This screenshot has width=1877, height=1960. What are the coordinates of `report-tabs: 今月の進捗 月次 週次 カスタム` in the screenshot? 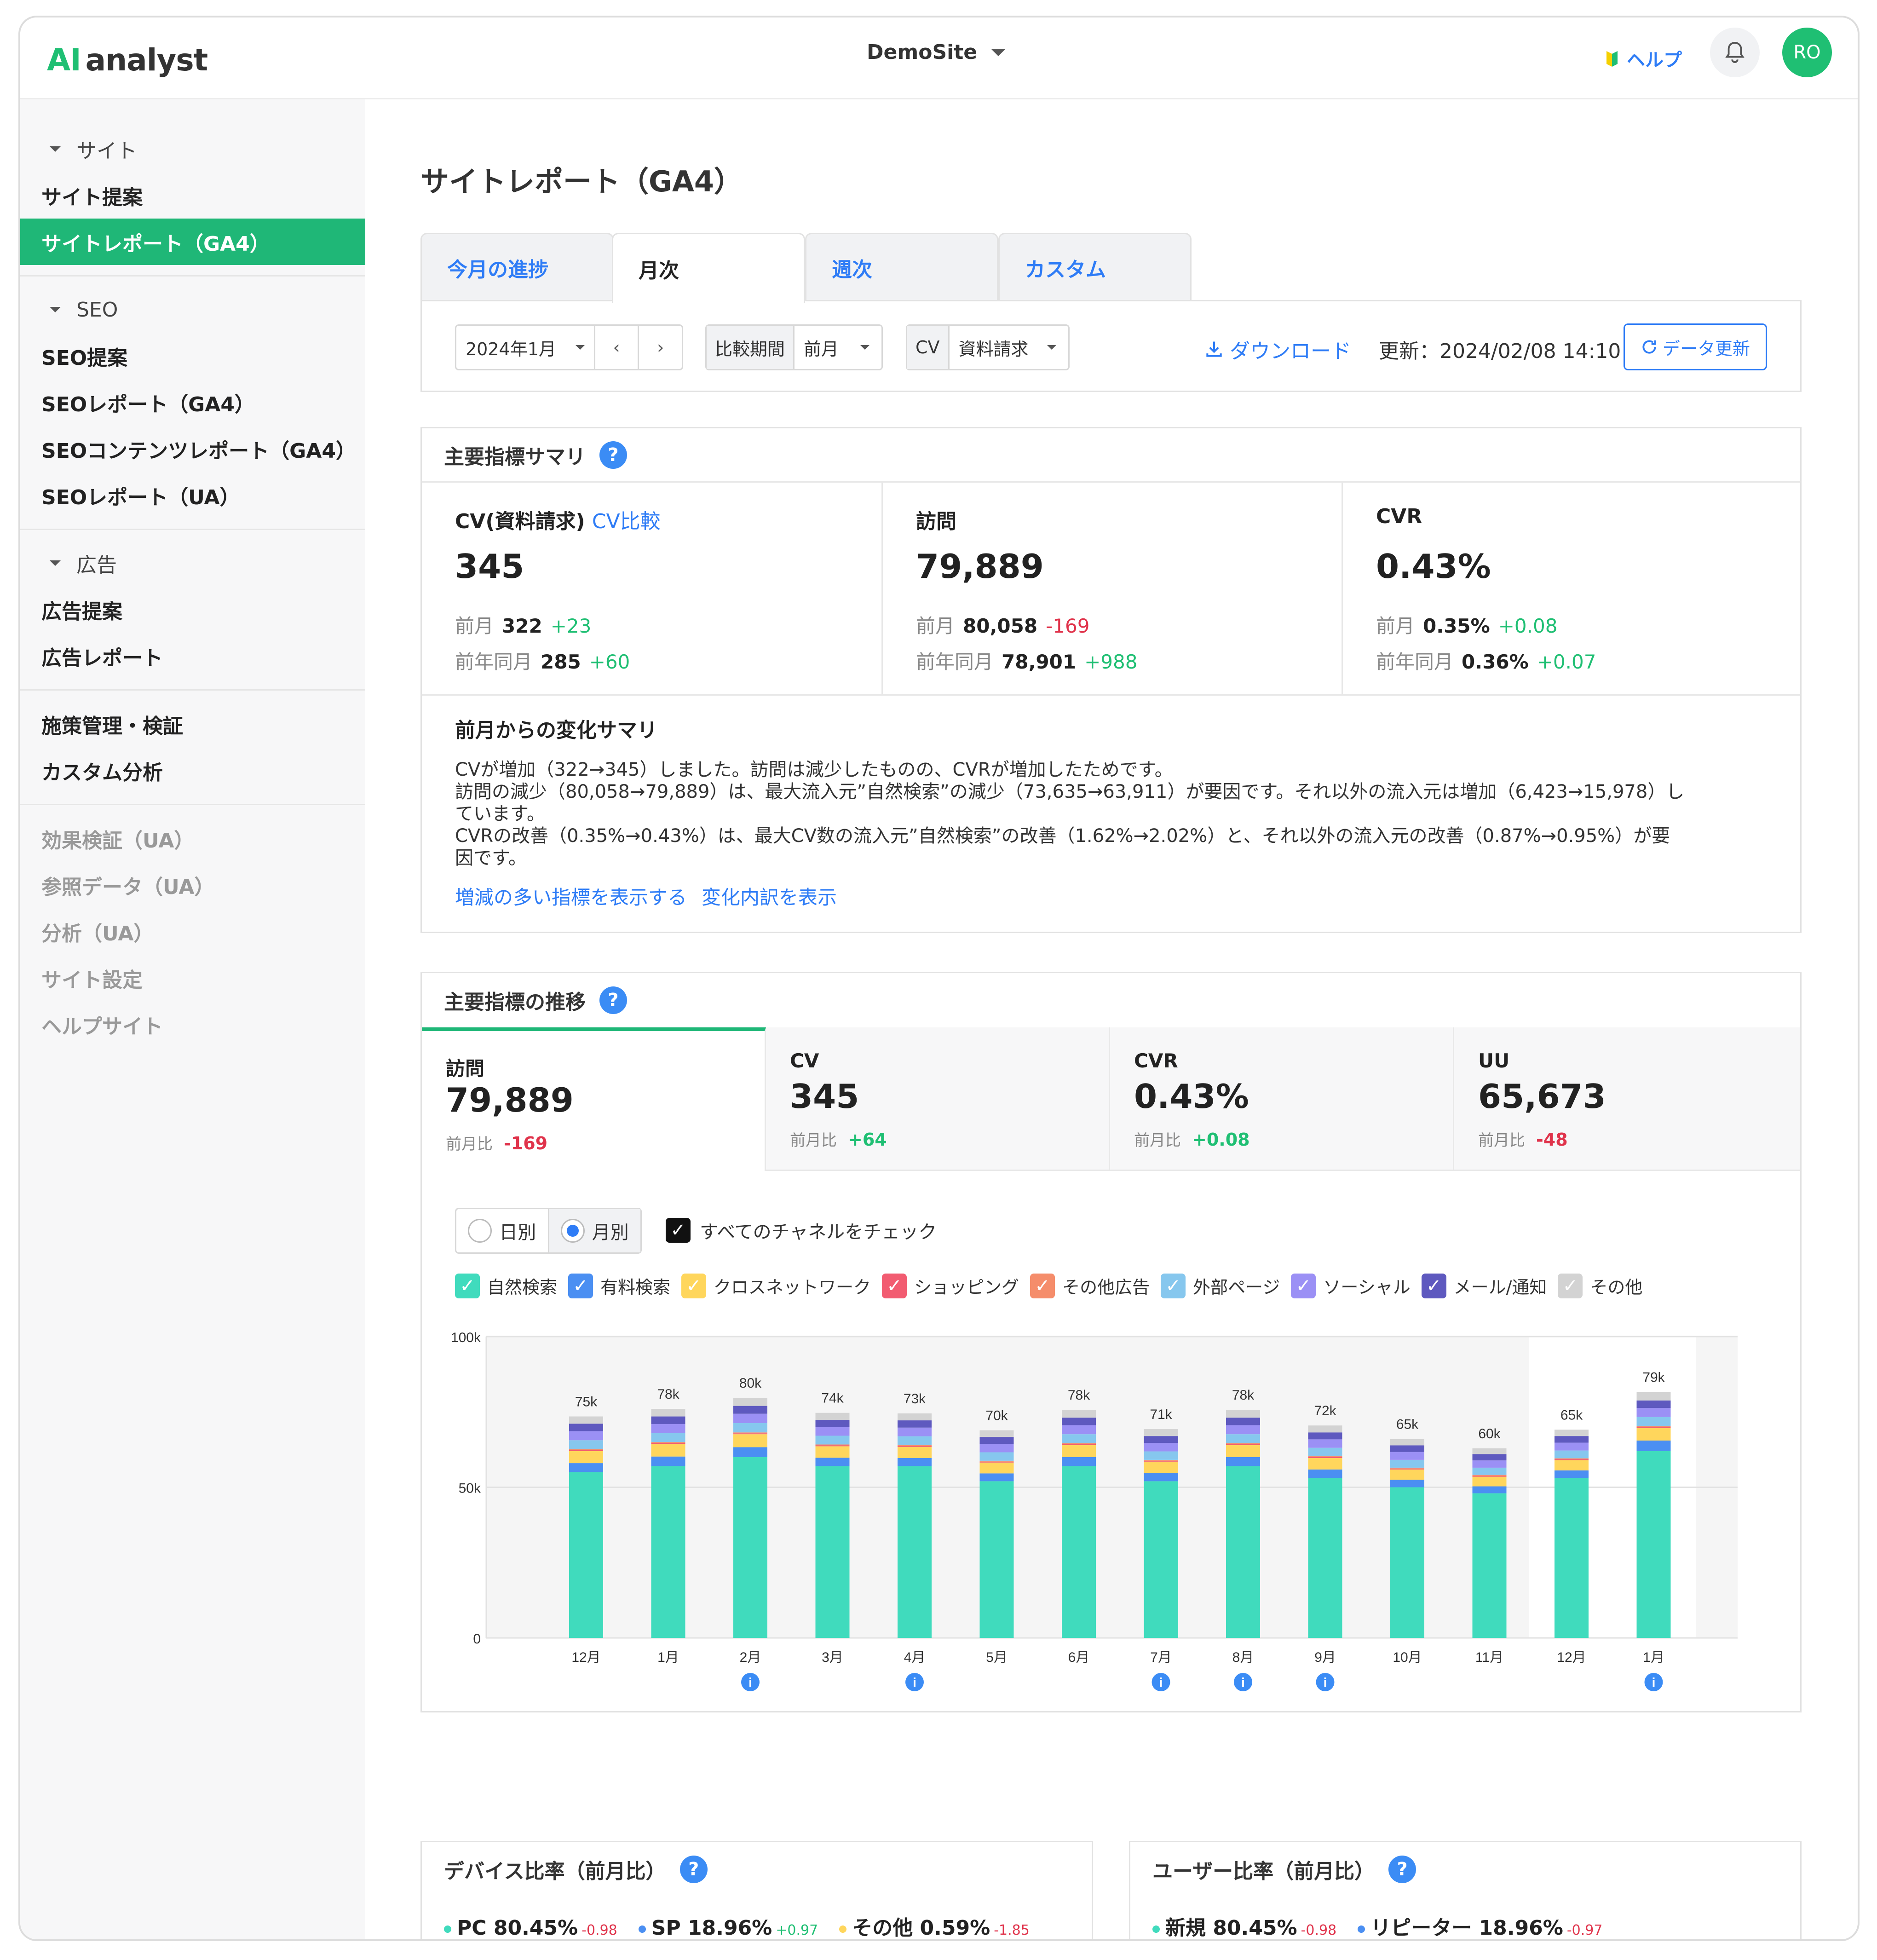 It's located at (1110, 268).